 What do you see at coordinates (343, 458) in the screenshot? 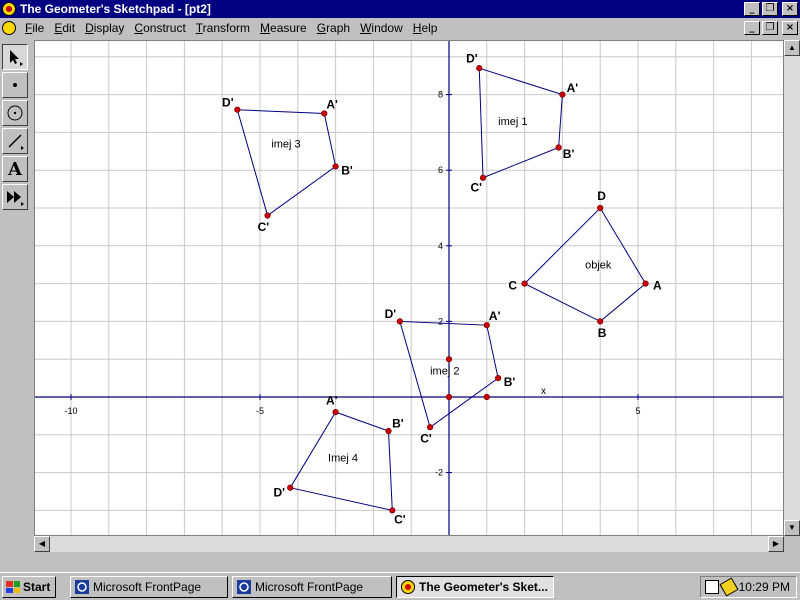
I see `shape-name-label: Imej 4` at bounding box center [343, 458].